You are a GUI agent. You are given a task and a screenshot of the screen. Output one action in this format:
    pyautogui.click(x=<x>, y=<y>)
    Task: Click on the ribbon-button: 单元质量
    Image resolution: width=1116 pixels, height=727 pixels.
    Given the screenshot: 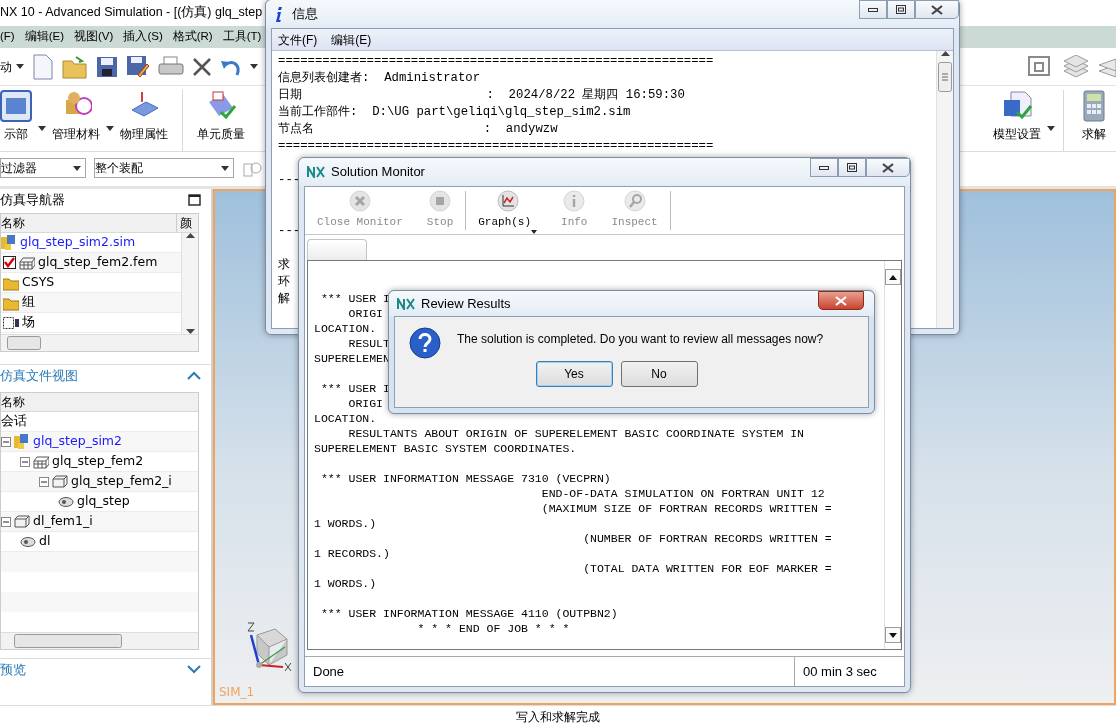 What is the action you would take?
    pyautogui.click(x=221, y=116)
    